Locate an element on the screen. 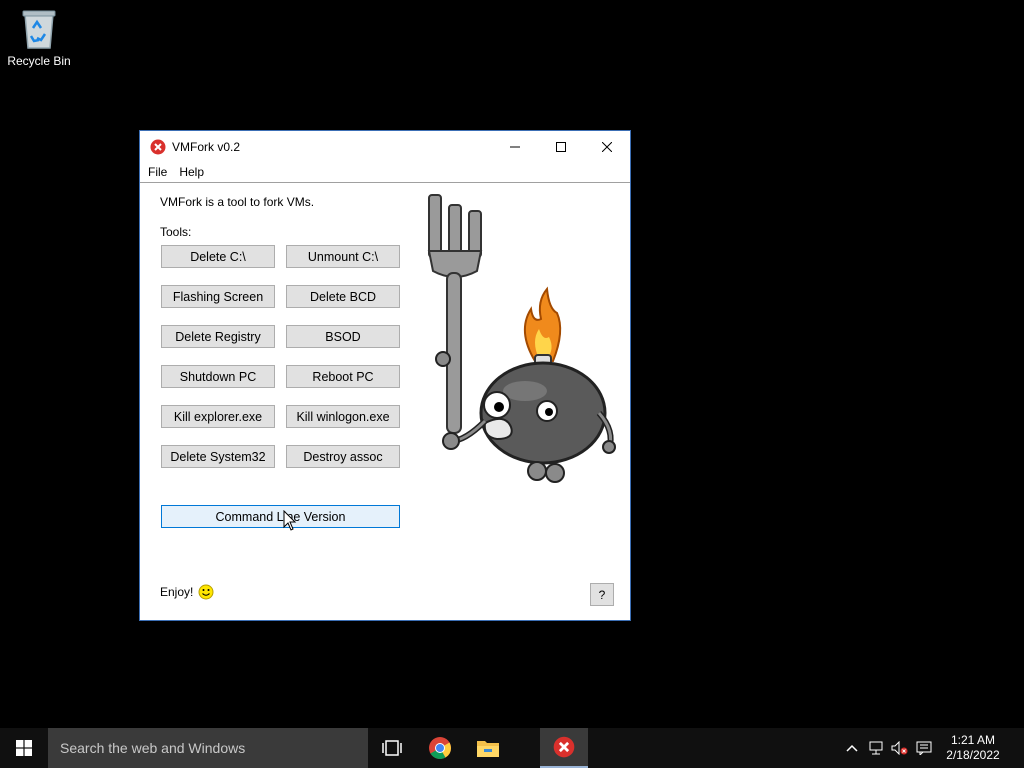 The height and width of the screenshot is (768, 1024). system-tray: 1:21 AM 2/18/2022 is located at coordinates (932, 748).